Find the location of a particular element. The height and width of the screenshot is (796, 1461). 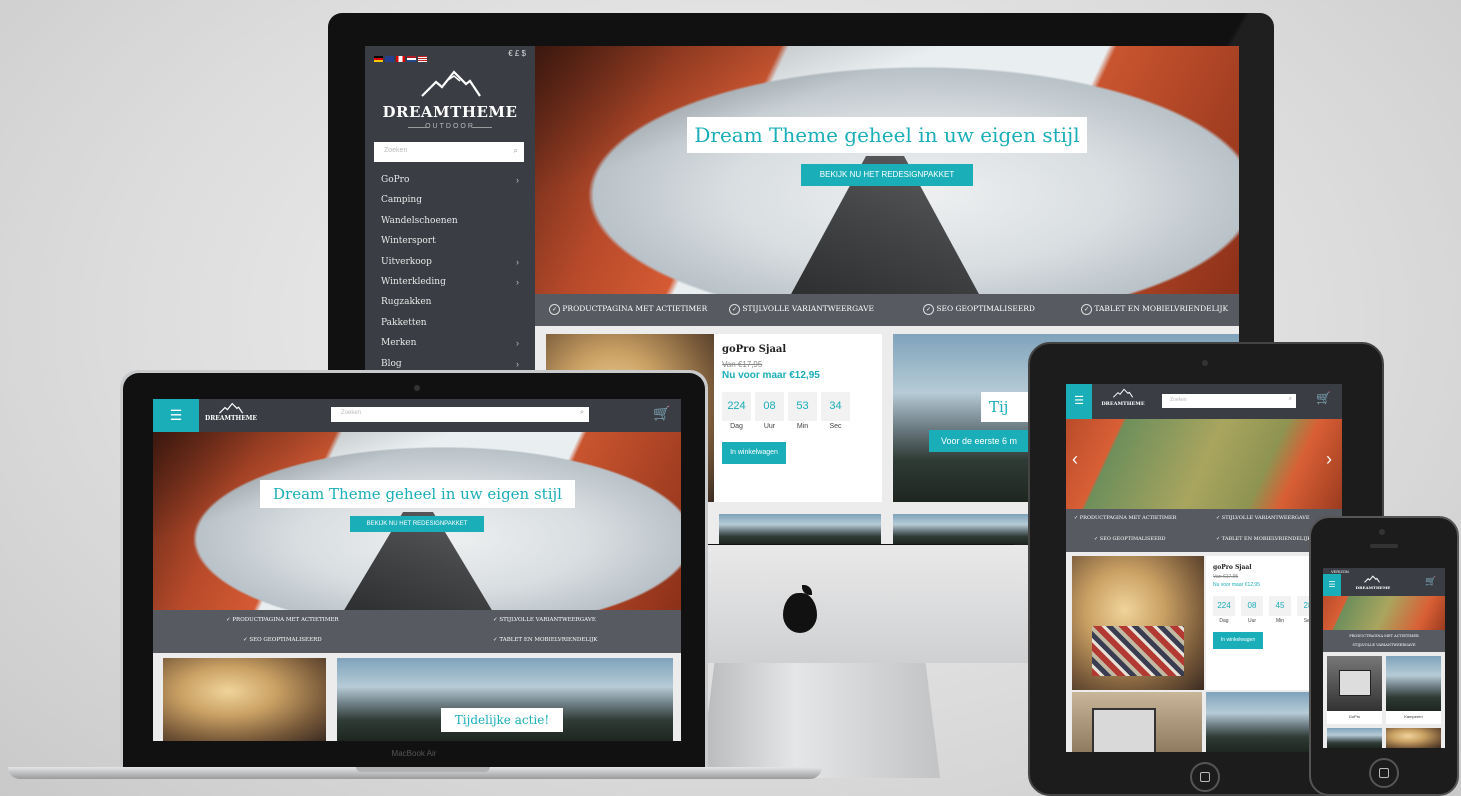

content-area: Tijdelijke actie! is located at coordinates (417, 697).